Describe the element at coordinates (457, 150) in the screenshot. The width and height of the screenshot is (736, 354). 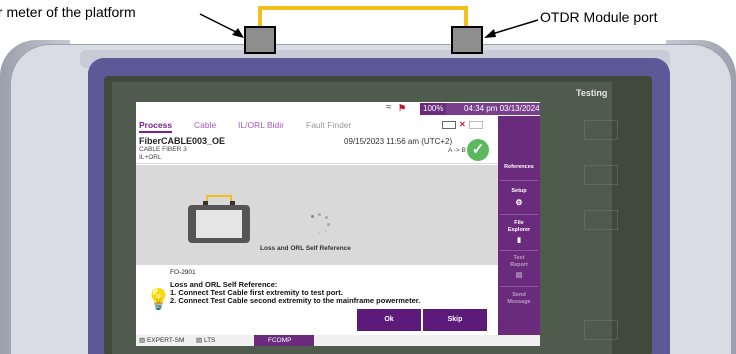
I see `test-direction: A -> B` at that location.